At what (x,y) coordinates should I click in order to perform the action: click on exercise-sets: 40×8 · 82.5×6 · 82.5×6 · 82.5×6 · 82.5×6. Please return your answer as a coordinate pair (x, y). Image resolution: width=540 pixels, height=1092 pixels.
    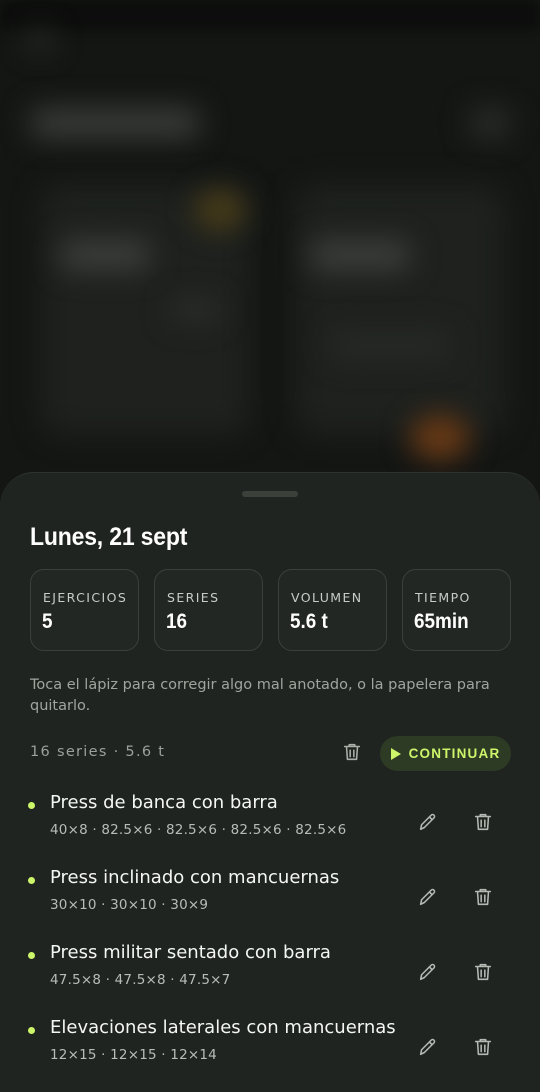
    Looking at the image, I should click on (198, 830).